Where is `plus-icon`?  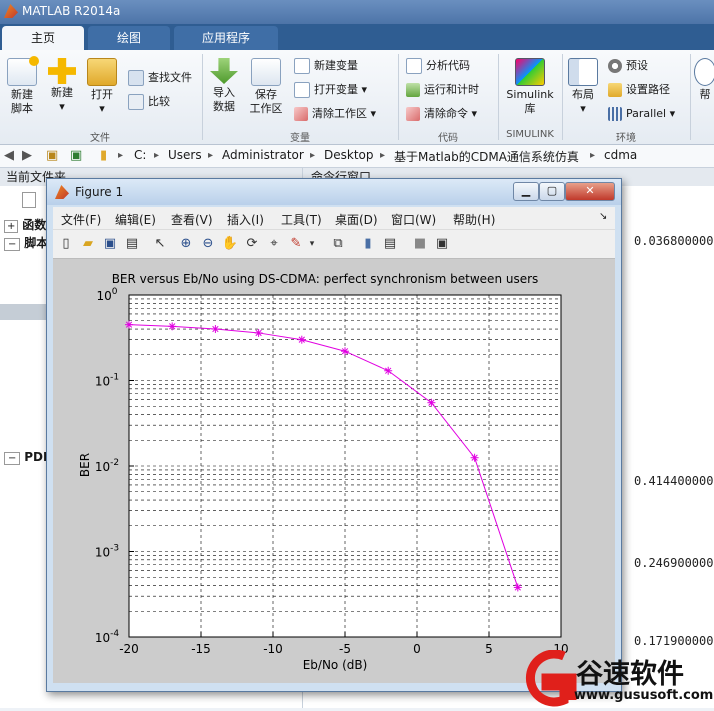
plus-icon is located at coordinates (62, 71).